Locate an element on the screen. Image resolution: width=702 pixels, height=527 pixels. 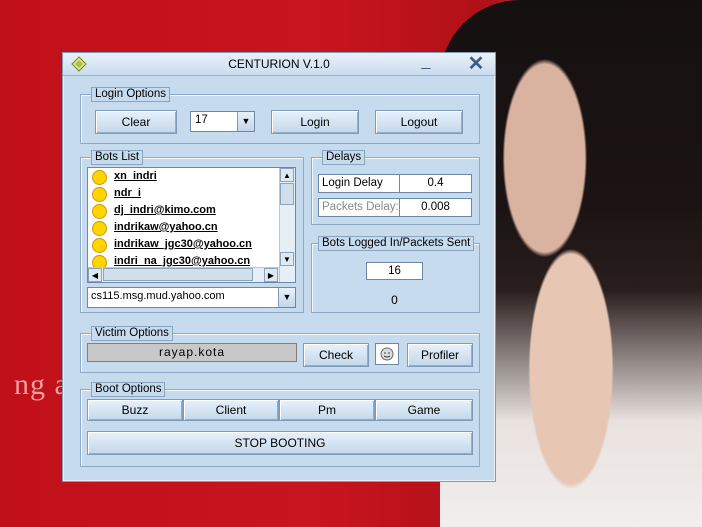
close-icon: ✕ is located at coordinates (476, 64).